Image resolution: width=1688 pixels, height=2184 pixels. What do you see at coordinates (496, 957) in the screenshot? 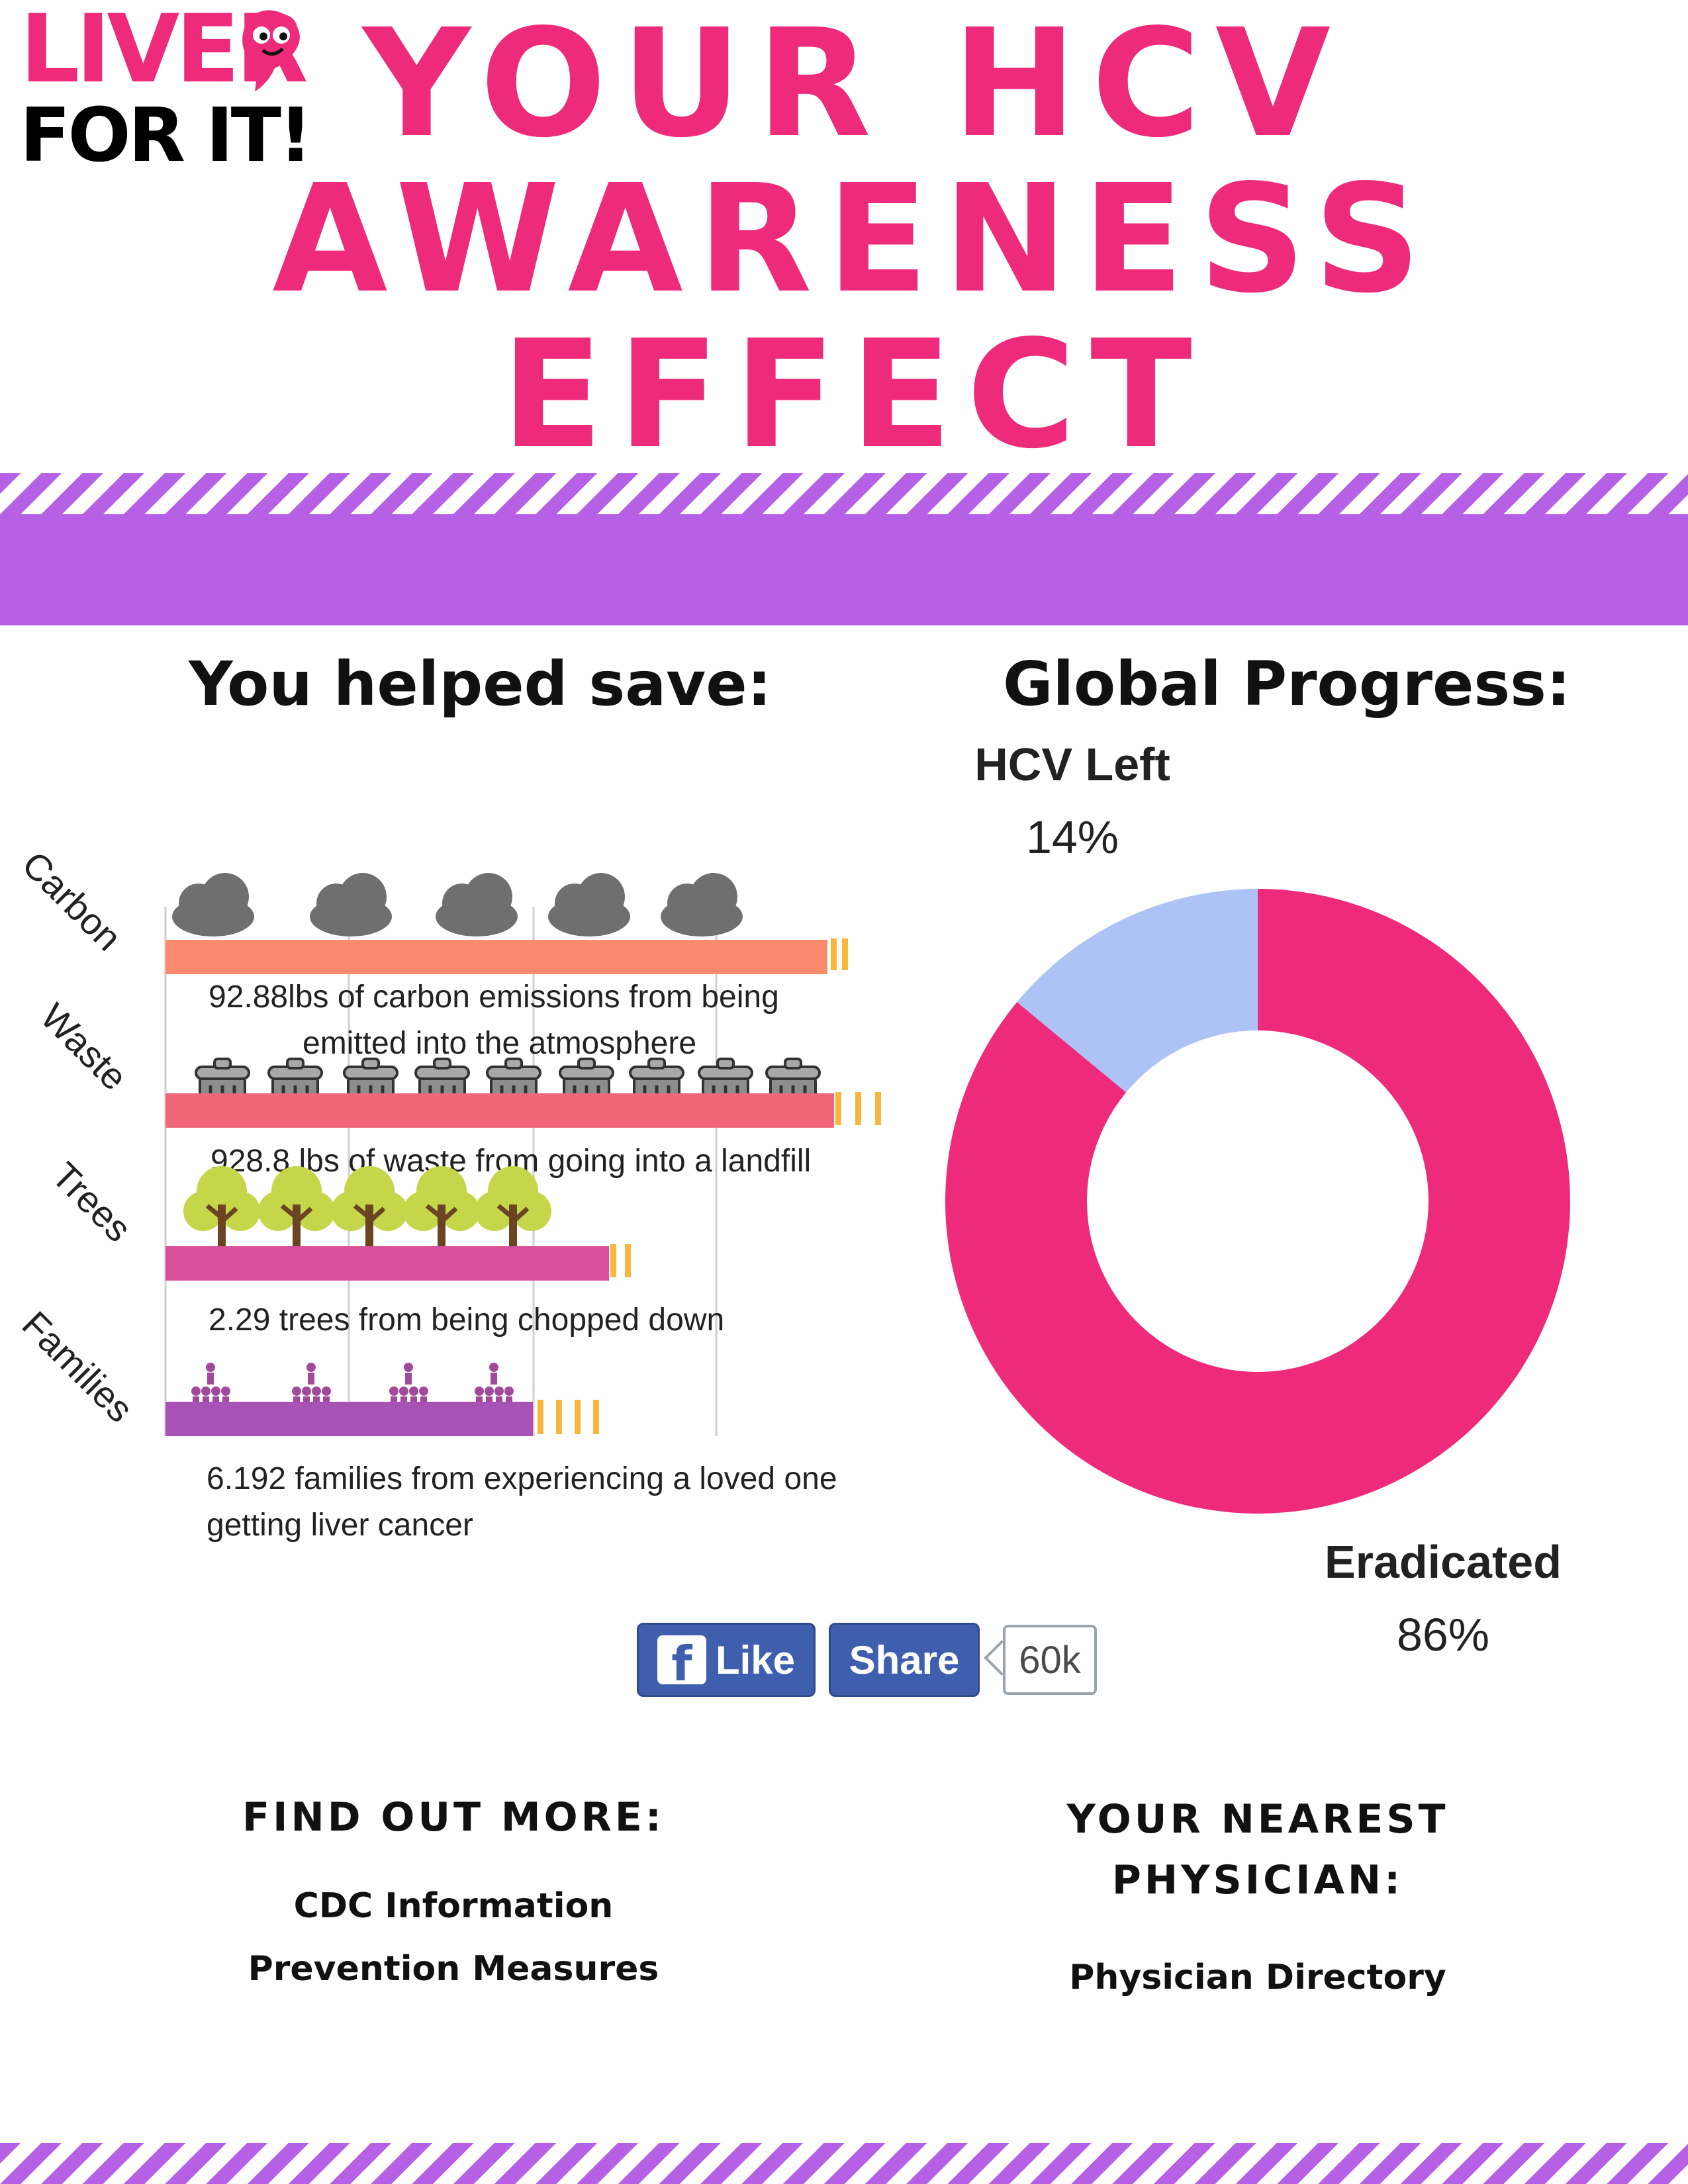
I see `bar-carbon` at bounding box center [496, 957].